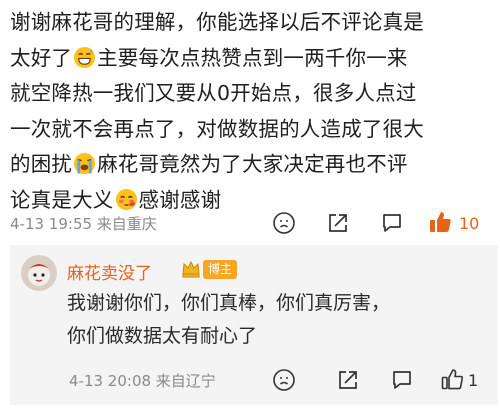 Image resolution: width=500 pixels, height=410 pixels. Describe the element at coordinates (402, 380) in the screenshot. I see `reply-comment-icon` at that location.